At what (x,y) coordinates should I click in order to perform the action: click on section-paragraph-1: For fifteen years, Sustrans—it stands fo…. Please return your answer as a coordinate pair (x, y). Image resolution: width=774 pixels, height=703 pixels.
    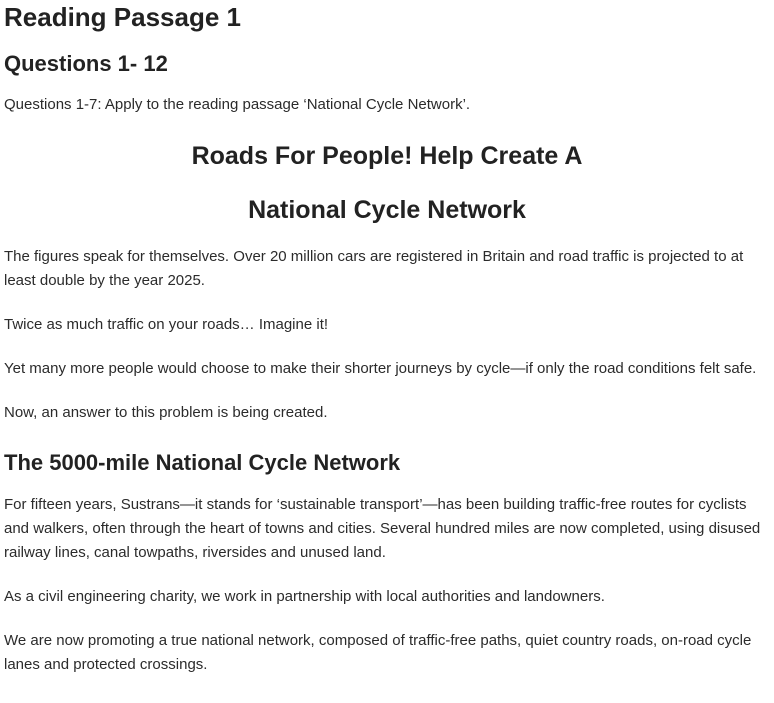
    Looking at the image, I should click on (382, 528).